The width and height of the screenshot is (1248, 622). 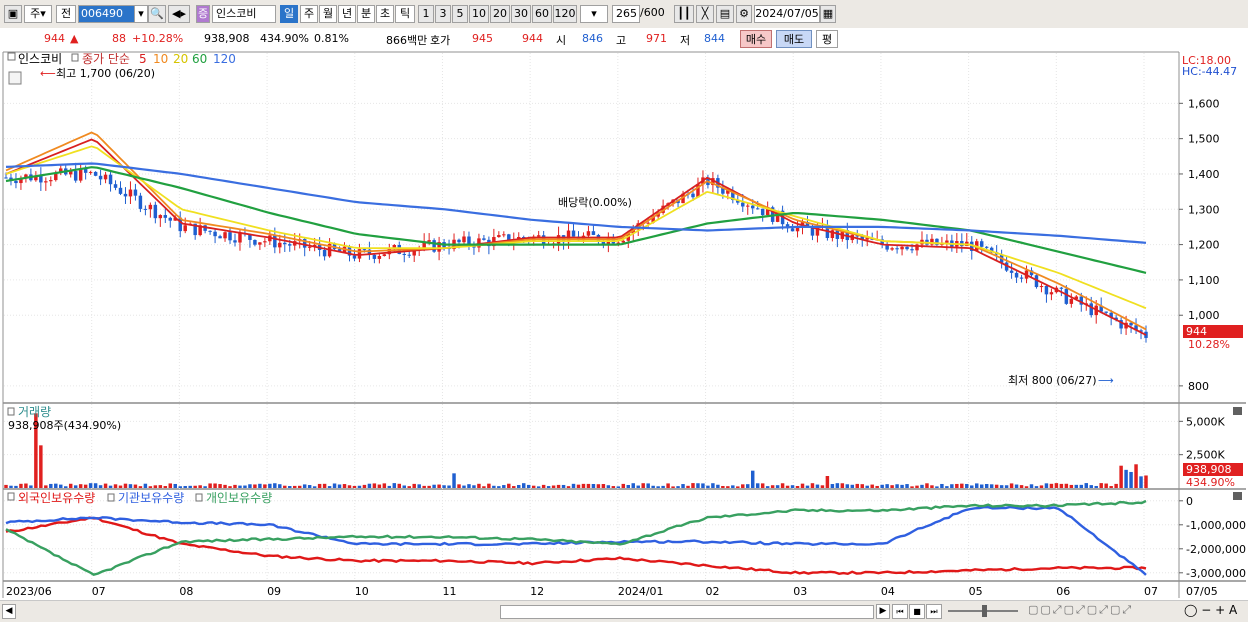 I want to click on scroll-right-icon: ▶, so click(x=883, y=611).